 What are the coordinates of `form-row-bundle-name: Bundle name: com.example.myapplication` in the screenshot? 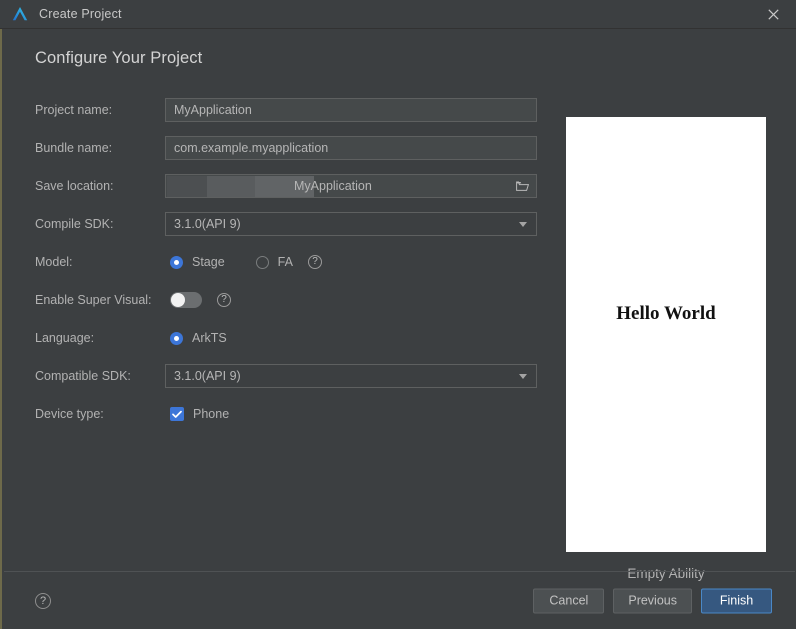 It's located at (287, 148).